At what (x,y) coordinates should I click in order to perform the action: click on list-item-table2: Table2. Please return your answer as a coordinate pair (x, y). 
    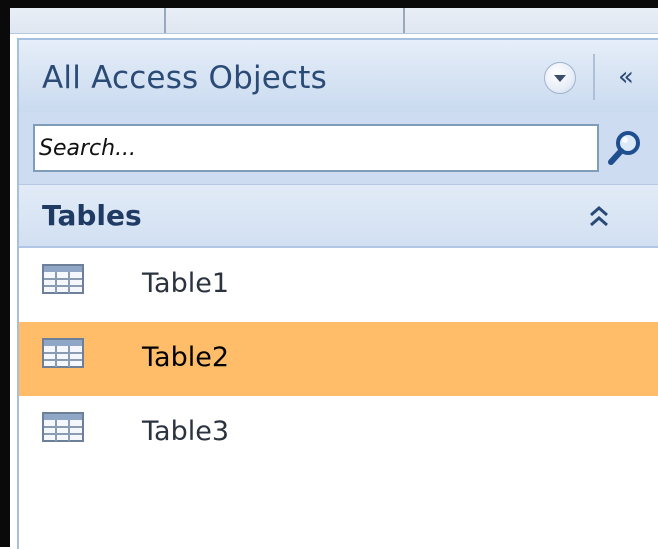
    Looking at the image, I should click on (338, 359).